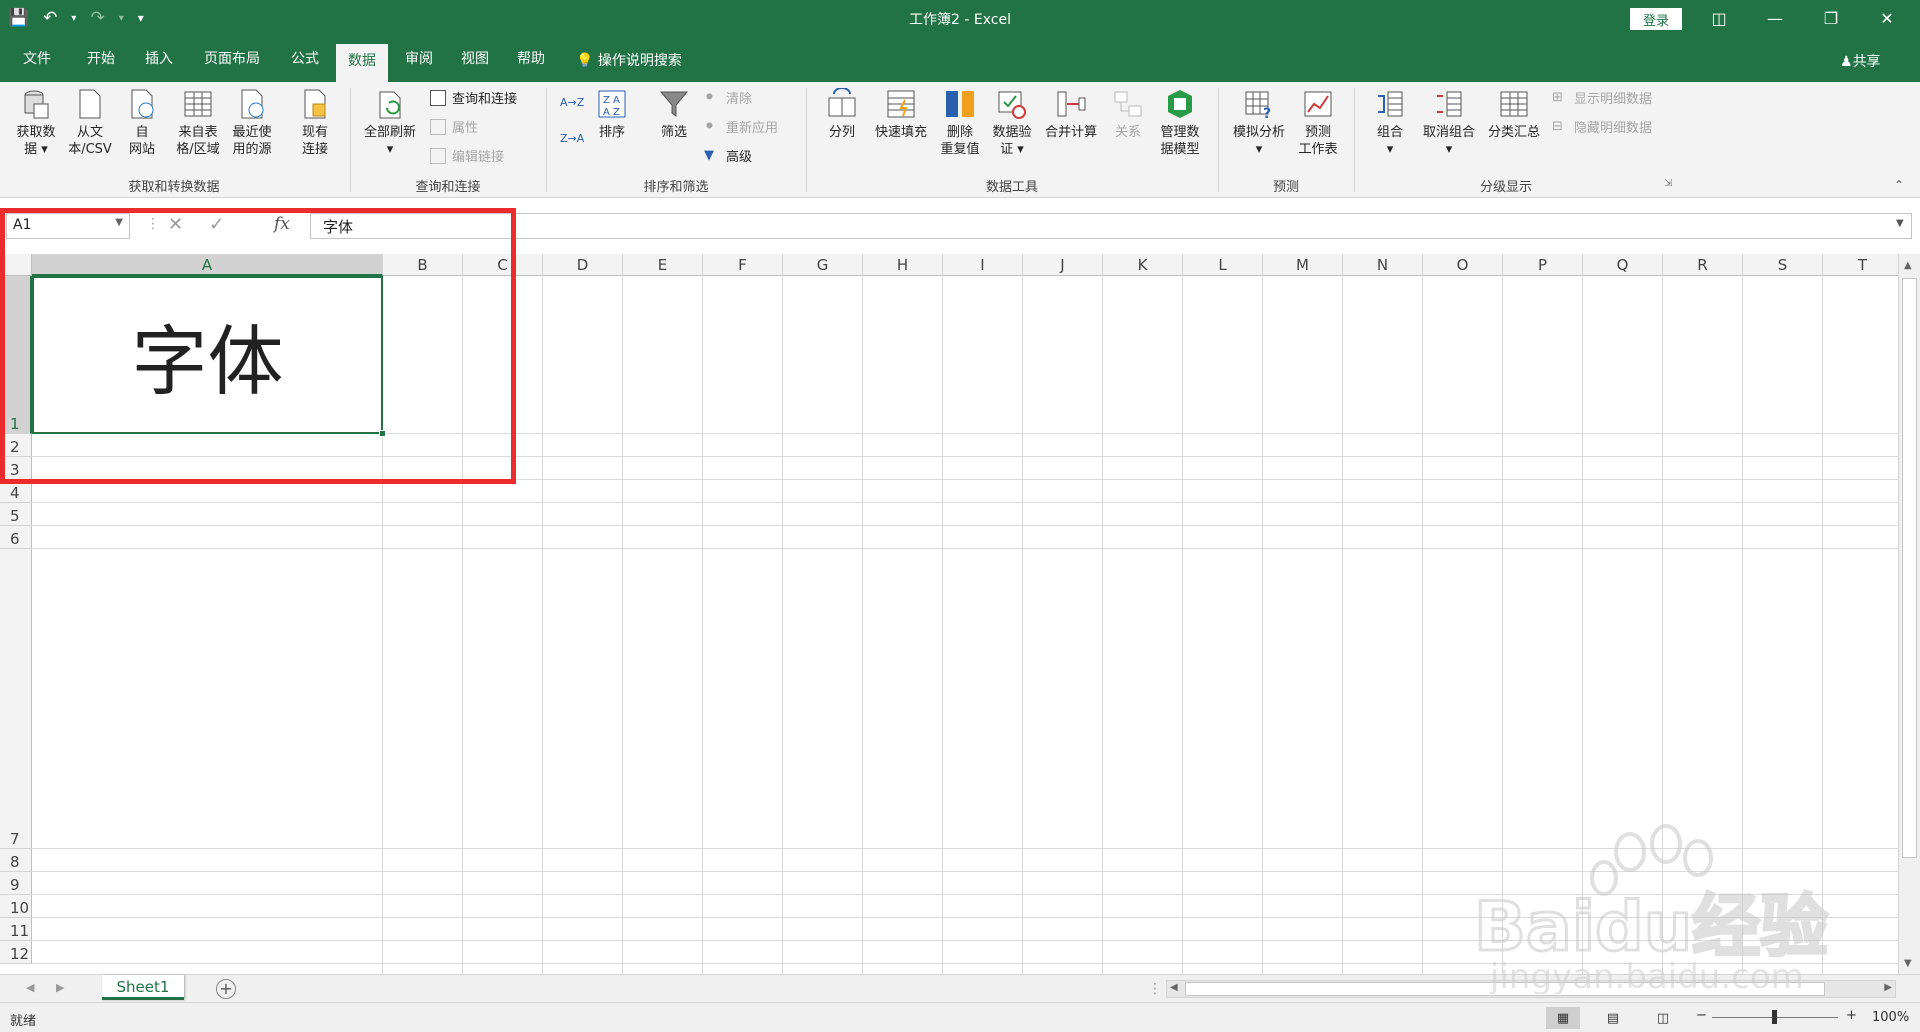 The width and height of the screenshot is (1920, 1032). I want to click on column-header-q: Q, so click(1623, 265).